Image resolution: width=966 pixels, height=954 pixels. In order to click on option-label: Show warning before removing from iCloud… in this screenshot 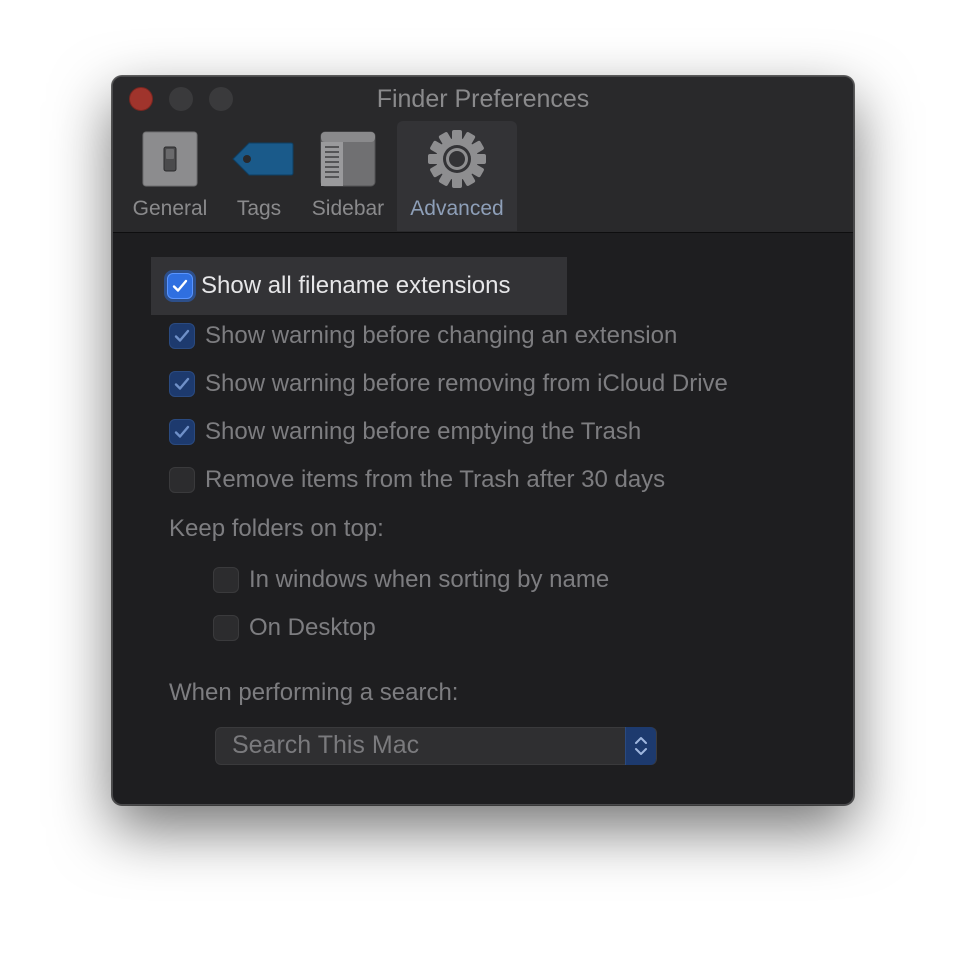, I will do `click(466, 383)`.